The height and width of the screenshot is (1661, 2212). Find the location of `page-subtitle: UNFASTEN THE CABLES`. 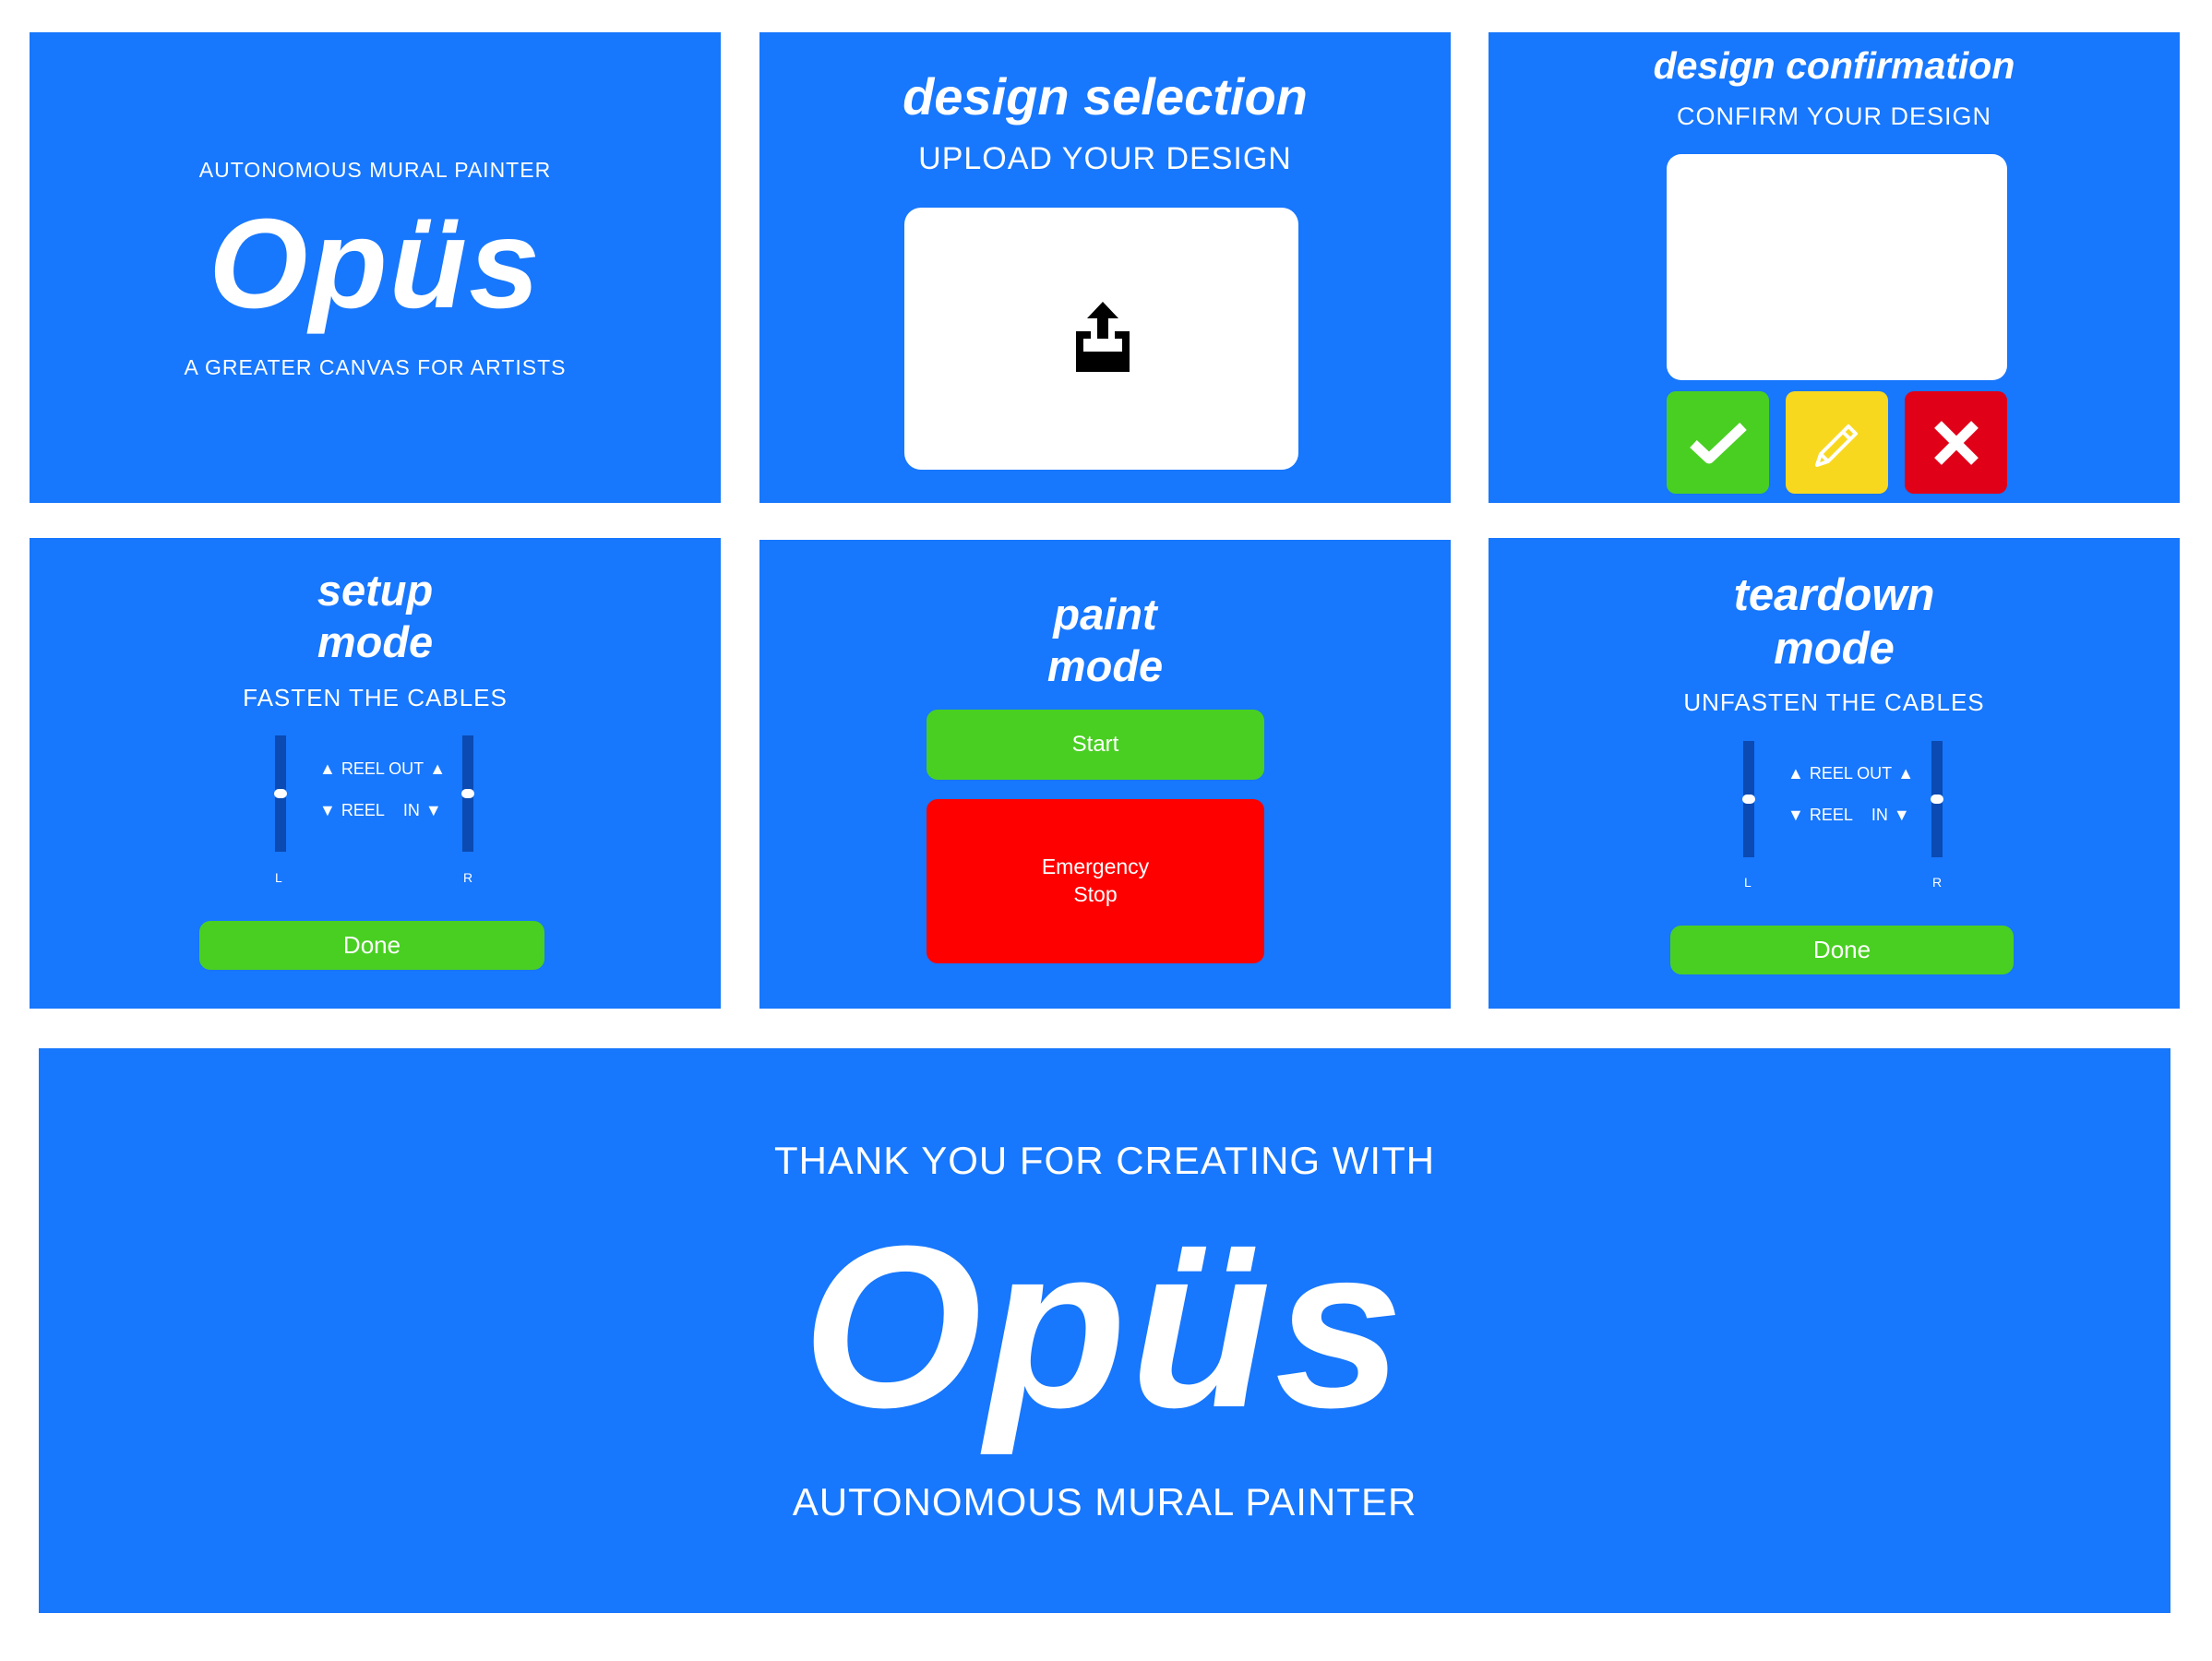

page-subtitle: UNFASTEN THE CABLES is located at coordinates (1834, 702).